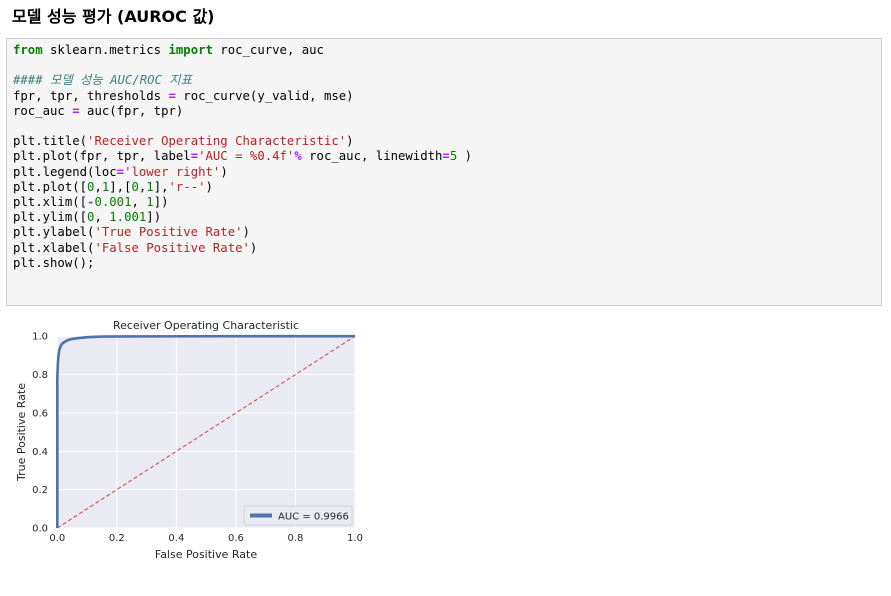 The width and height of the screenshot is (891, 596). I want to click on code-token: roc_curve, auc, so click(268, 50).